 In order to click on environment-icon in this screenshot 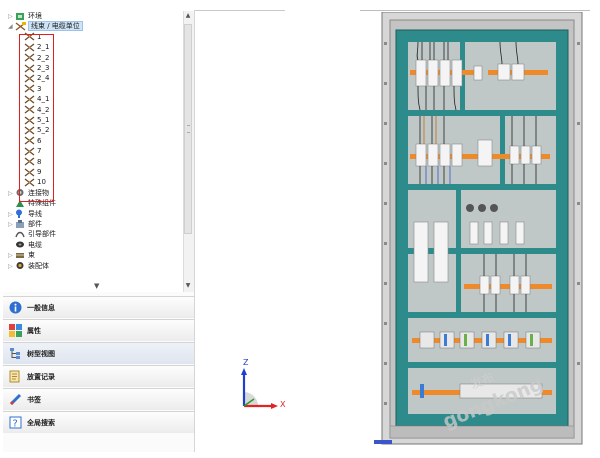, I will do `click(20, 16)`.